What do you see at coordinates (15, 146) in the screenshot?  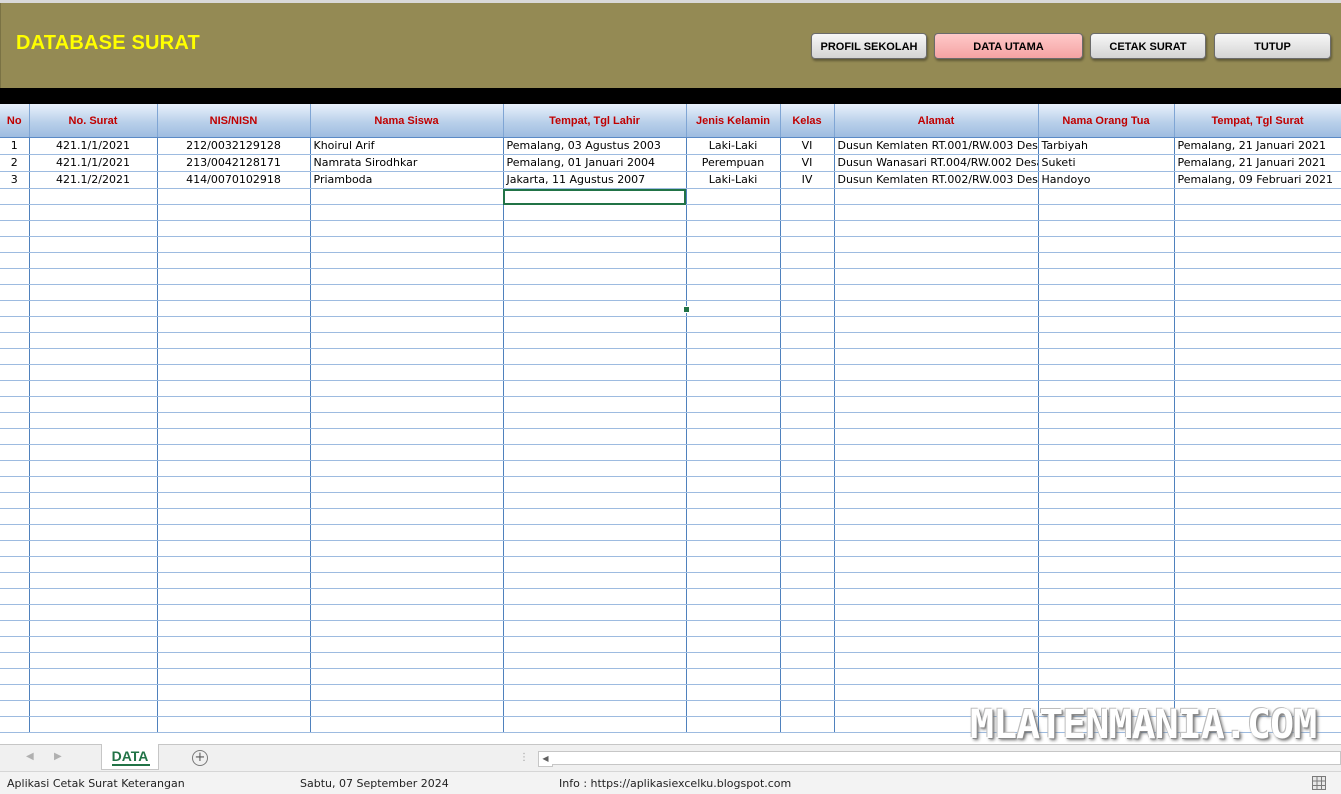 I see `cell-no: 1` at bounding box center [15, 146].